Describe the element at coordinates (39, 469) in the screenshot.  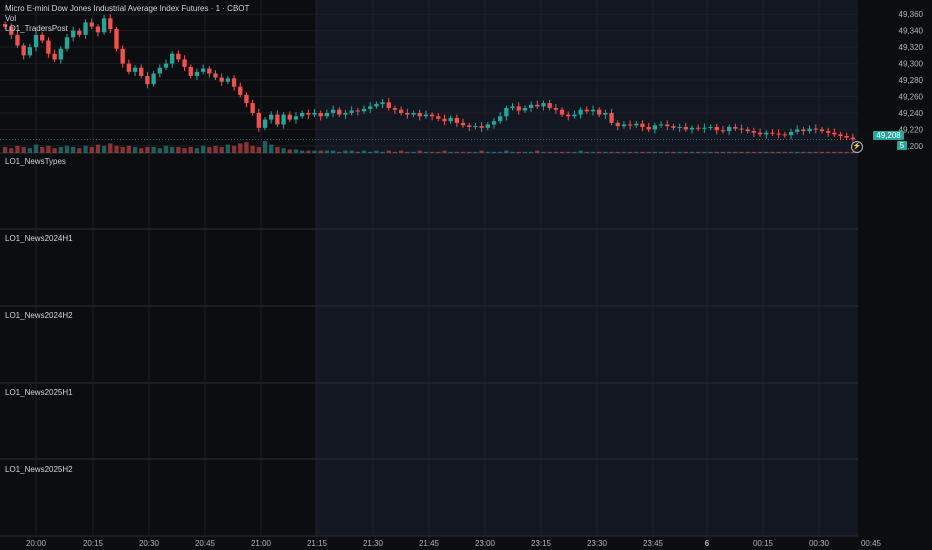
I see `pane-label-news2025h2: LO1_News2025H2` at that location.